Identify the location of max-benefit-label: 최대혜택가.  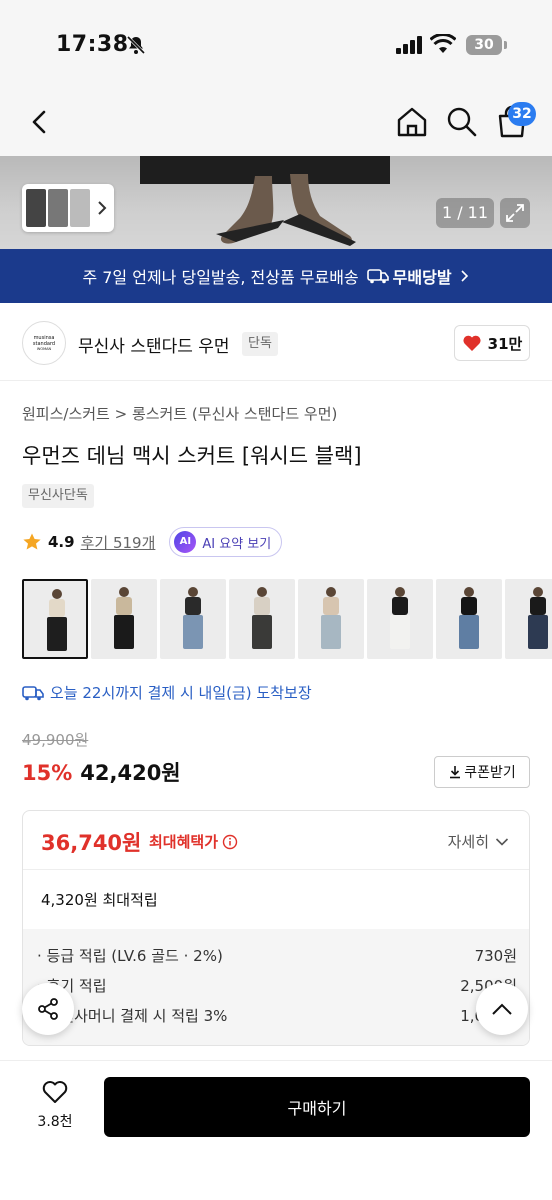
(193, 841).